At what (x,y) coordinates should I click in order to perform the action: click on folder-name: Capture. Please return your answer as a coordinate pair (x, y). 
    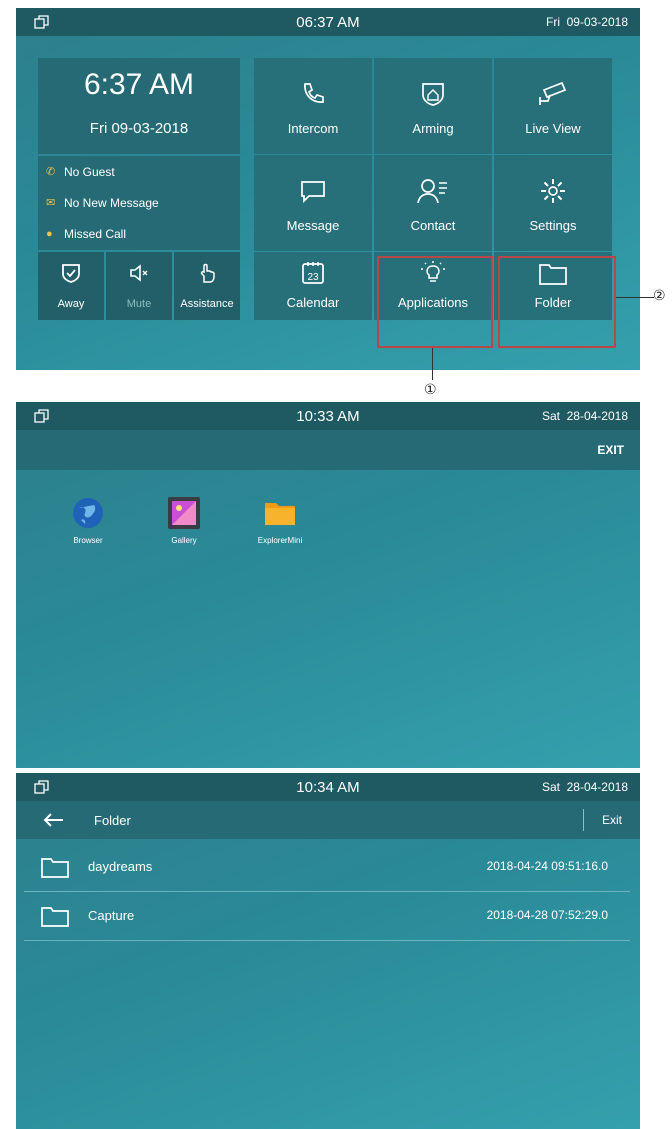
    Looking at the image, I should click on (111, 915).